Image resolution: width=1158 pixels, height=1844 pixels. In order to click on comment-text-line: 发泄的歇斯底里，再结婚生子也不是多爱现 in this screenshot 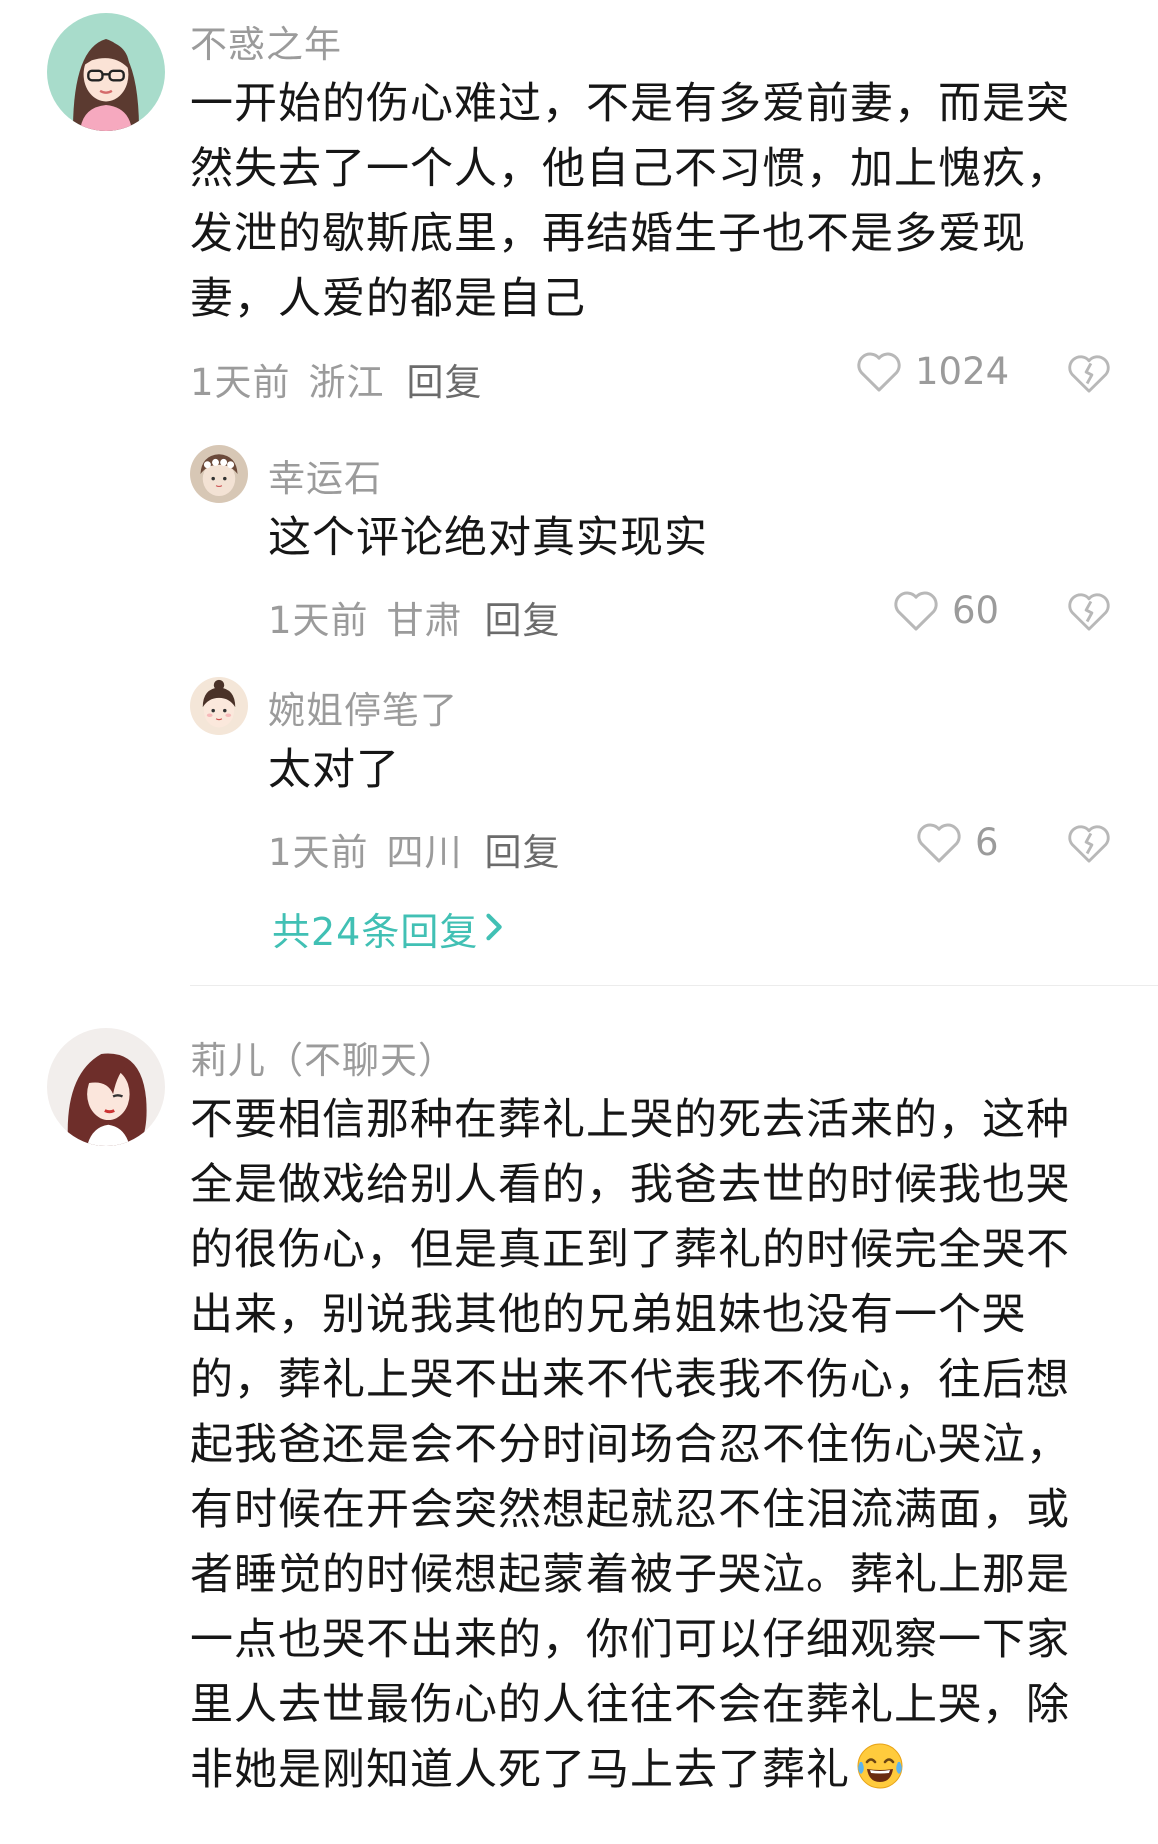, I will do `click(608, 234)`.